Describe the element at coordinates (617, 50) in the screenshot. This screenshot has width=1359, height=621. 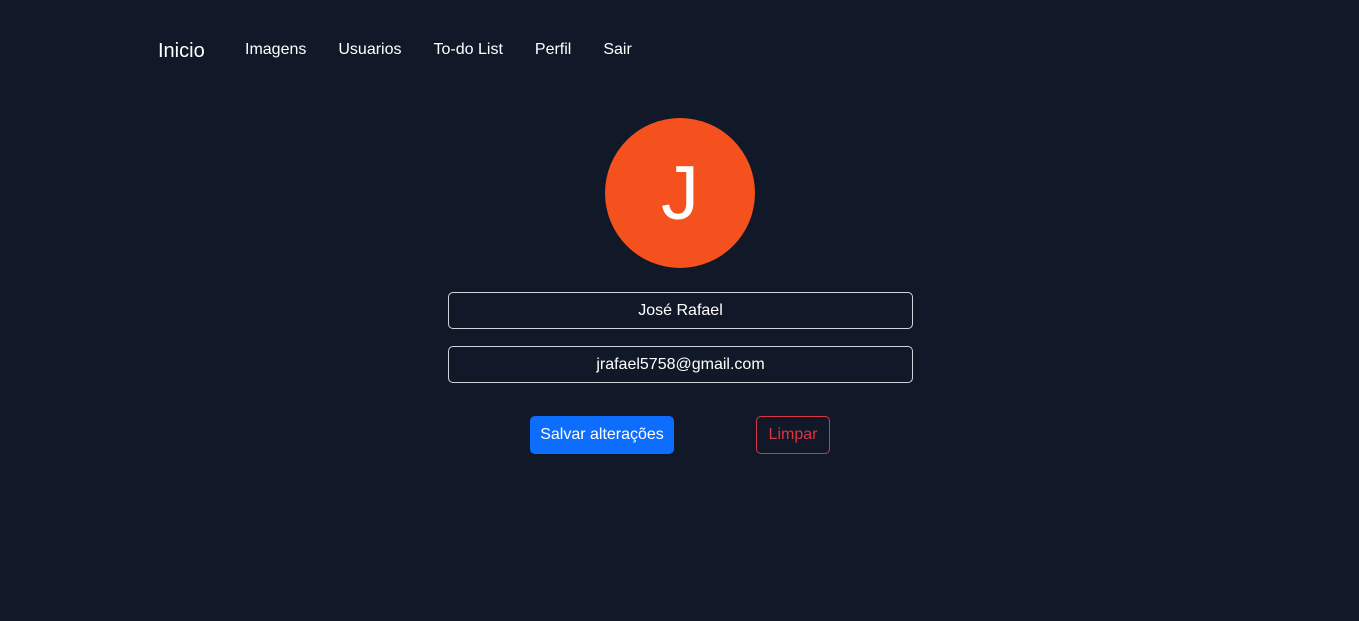
I see `nav-link-sair: Sair` at that location.